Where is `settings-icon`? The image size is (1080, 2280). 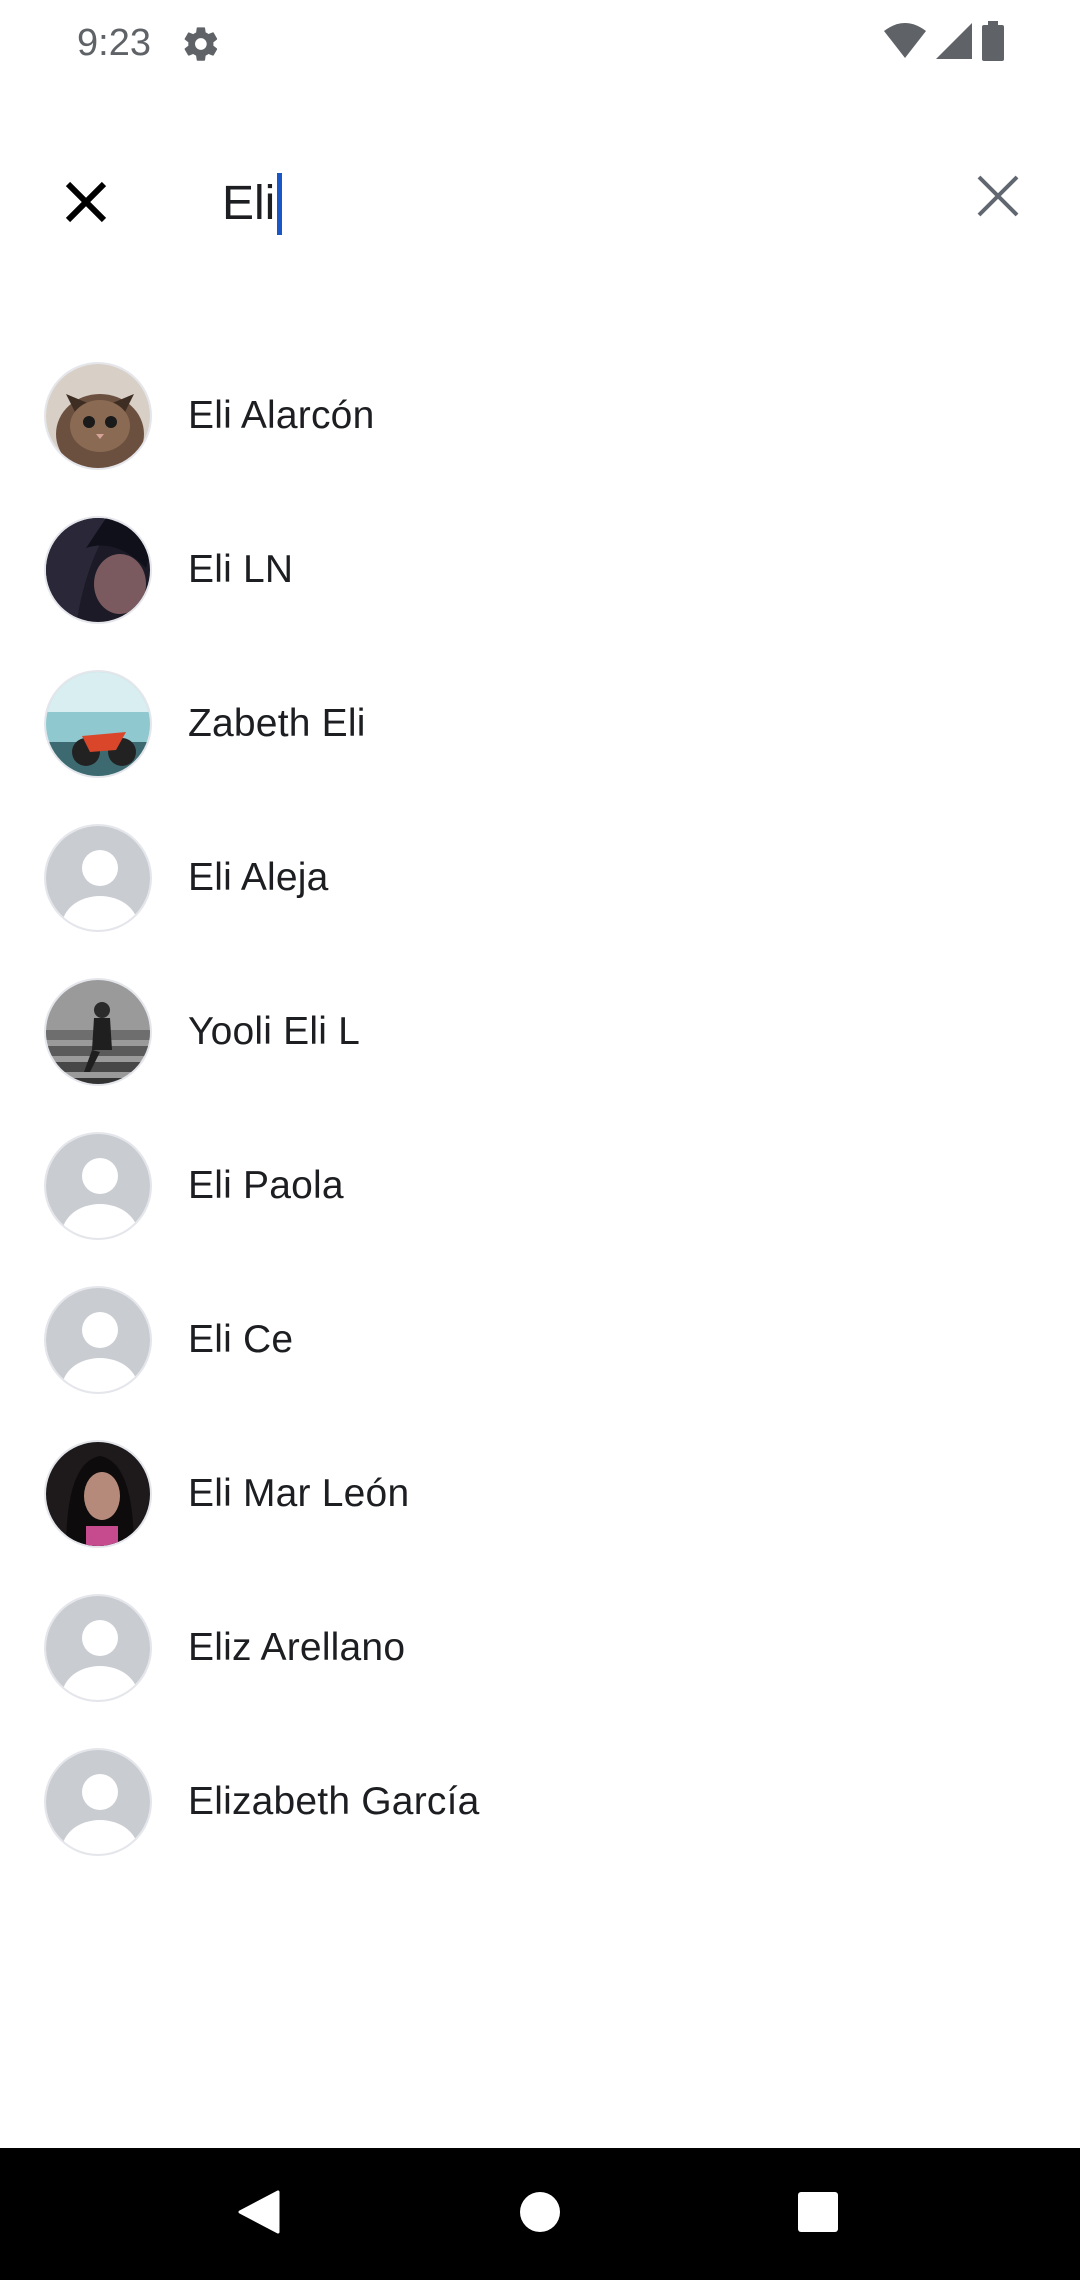 settings-icon is located at coordinates (201, 44).